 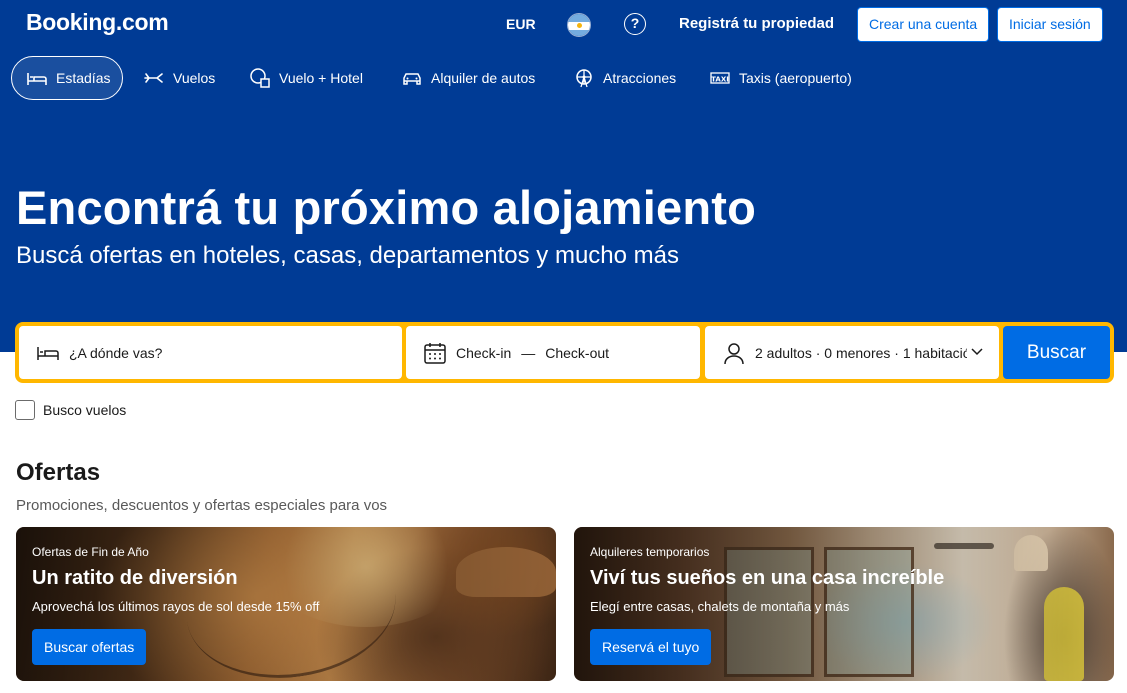 I want to click on tab-flight-hotel-label: Vuelo + Hotel, so click(x=321, y=78).